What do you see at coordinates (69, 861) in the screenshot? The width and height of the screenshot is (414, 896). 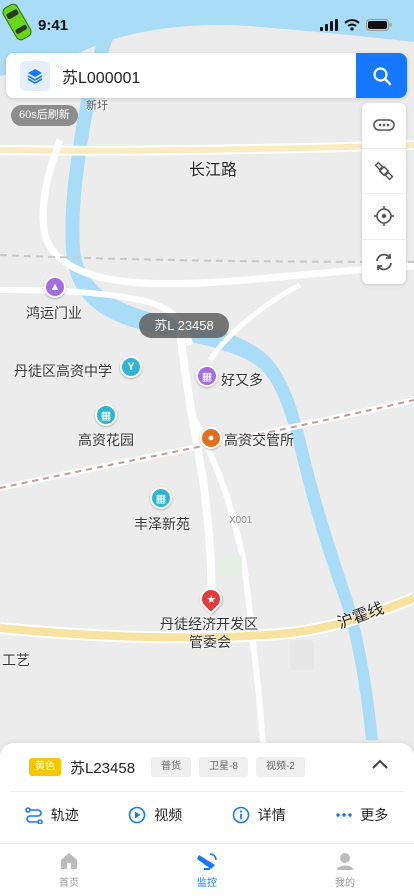 I see `home-icon` at bounding box center [69, 861].